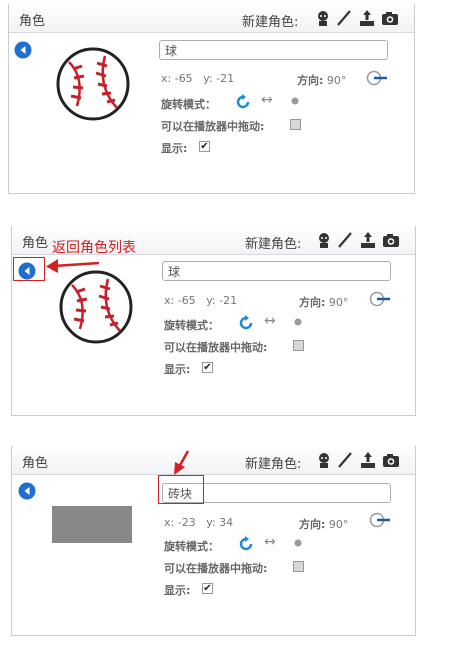 This screenshot has width=461, height=648. I want to click on y-value: 34, so click(226, 522).